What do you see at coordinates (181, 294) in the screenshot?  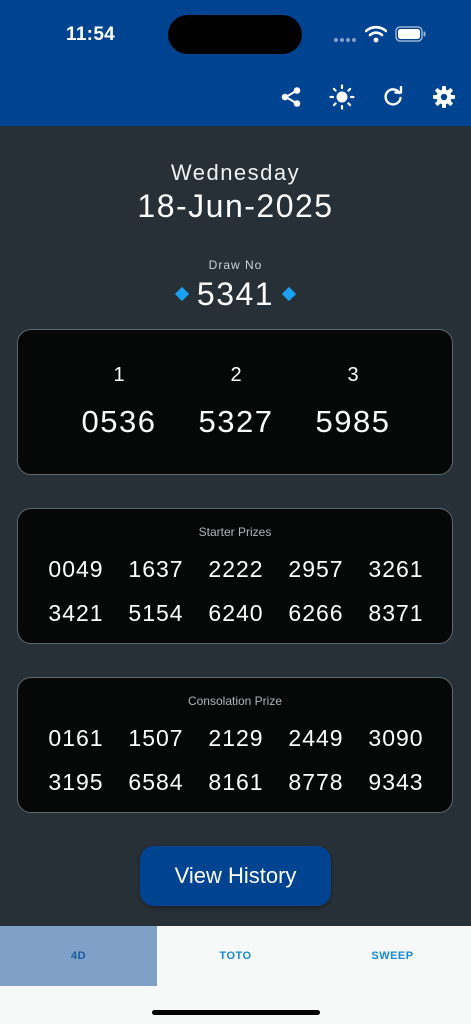 I see `previous-draw-icon` at bounding box center [181, 294].